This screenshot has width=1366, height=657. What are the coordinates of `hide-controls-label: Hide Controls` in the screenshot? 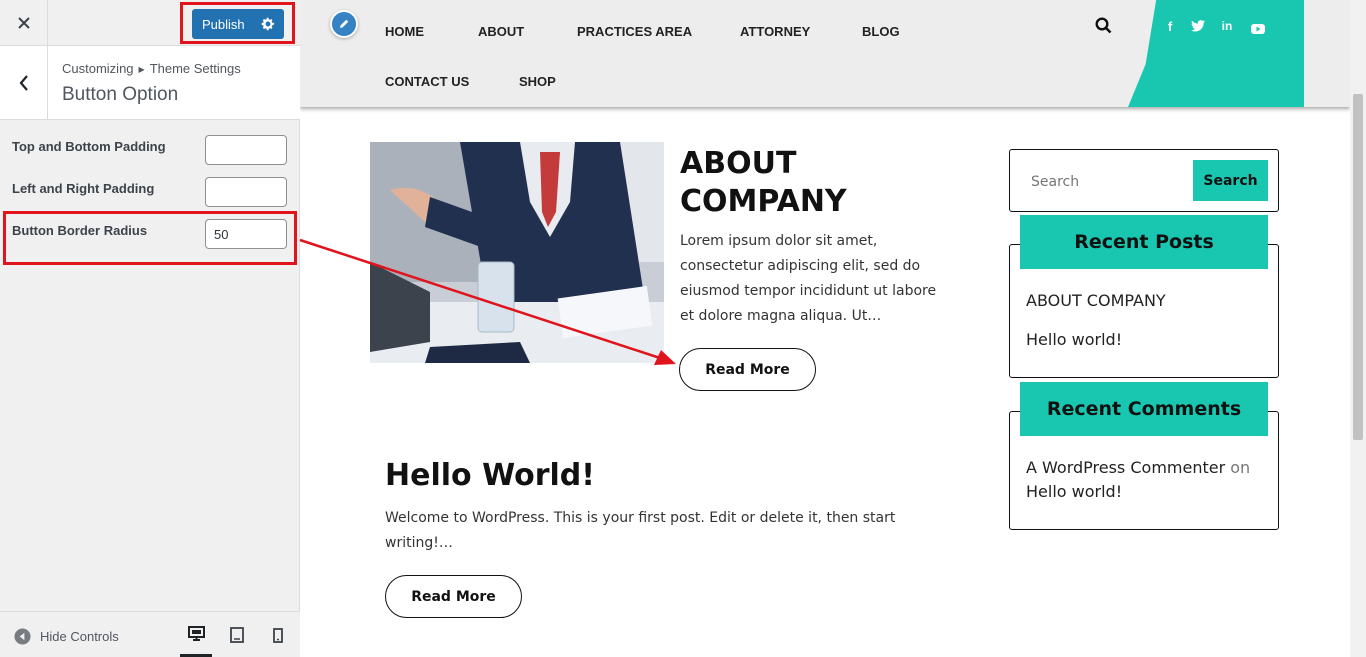 It's located at (79, 636).